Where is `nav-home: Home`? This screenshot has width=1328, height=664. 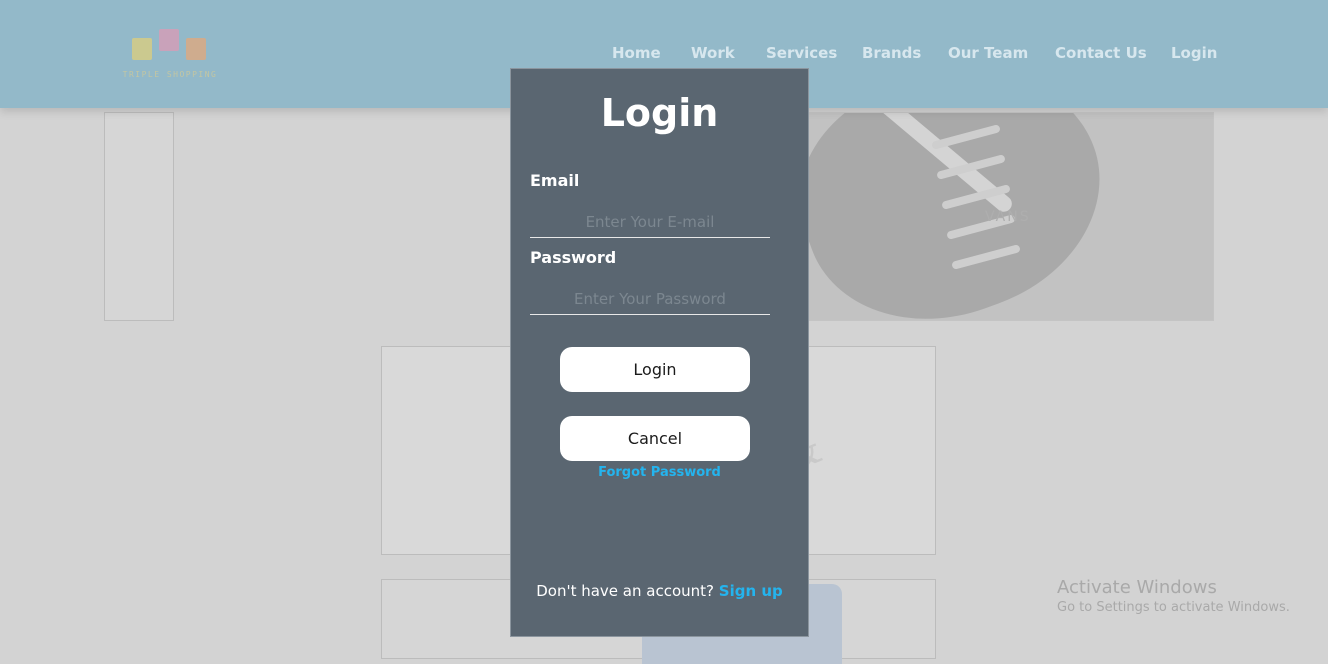 nav-home: Home is located at coordinates (636, 53).